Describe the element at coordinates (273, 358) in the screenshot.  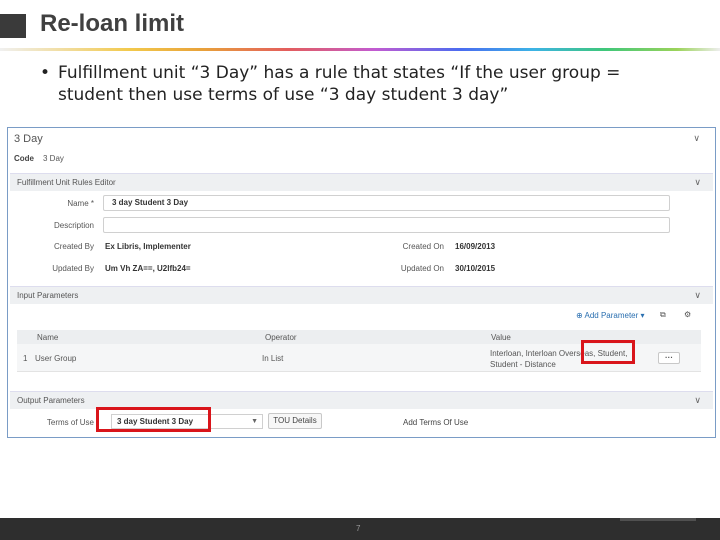
I see `row-operator: In List` at that location.